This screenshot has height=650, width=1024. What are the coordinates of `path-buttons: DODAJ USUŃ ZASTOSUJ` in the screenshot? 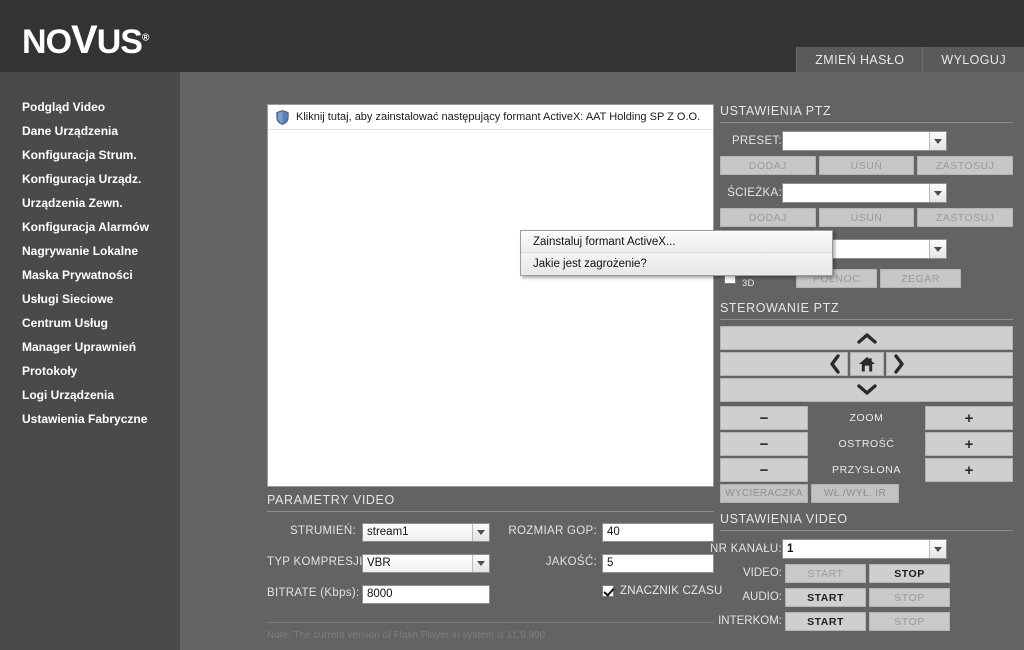 It's located at (867, 217).